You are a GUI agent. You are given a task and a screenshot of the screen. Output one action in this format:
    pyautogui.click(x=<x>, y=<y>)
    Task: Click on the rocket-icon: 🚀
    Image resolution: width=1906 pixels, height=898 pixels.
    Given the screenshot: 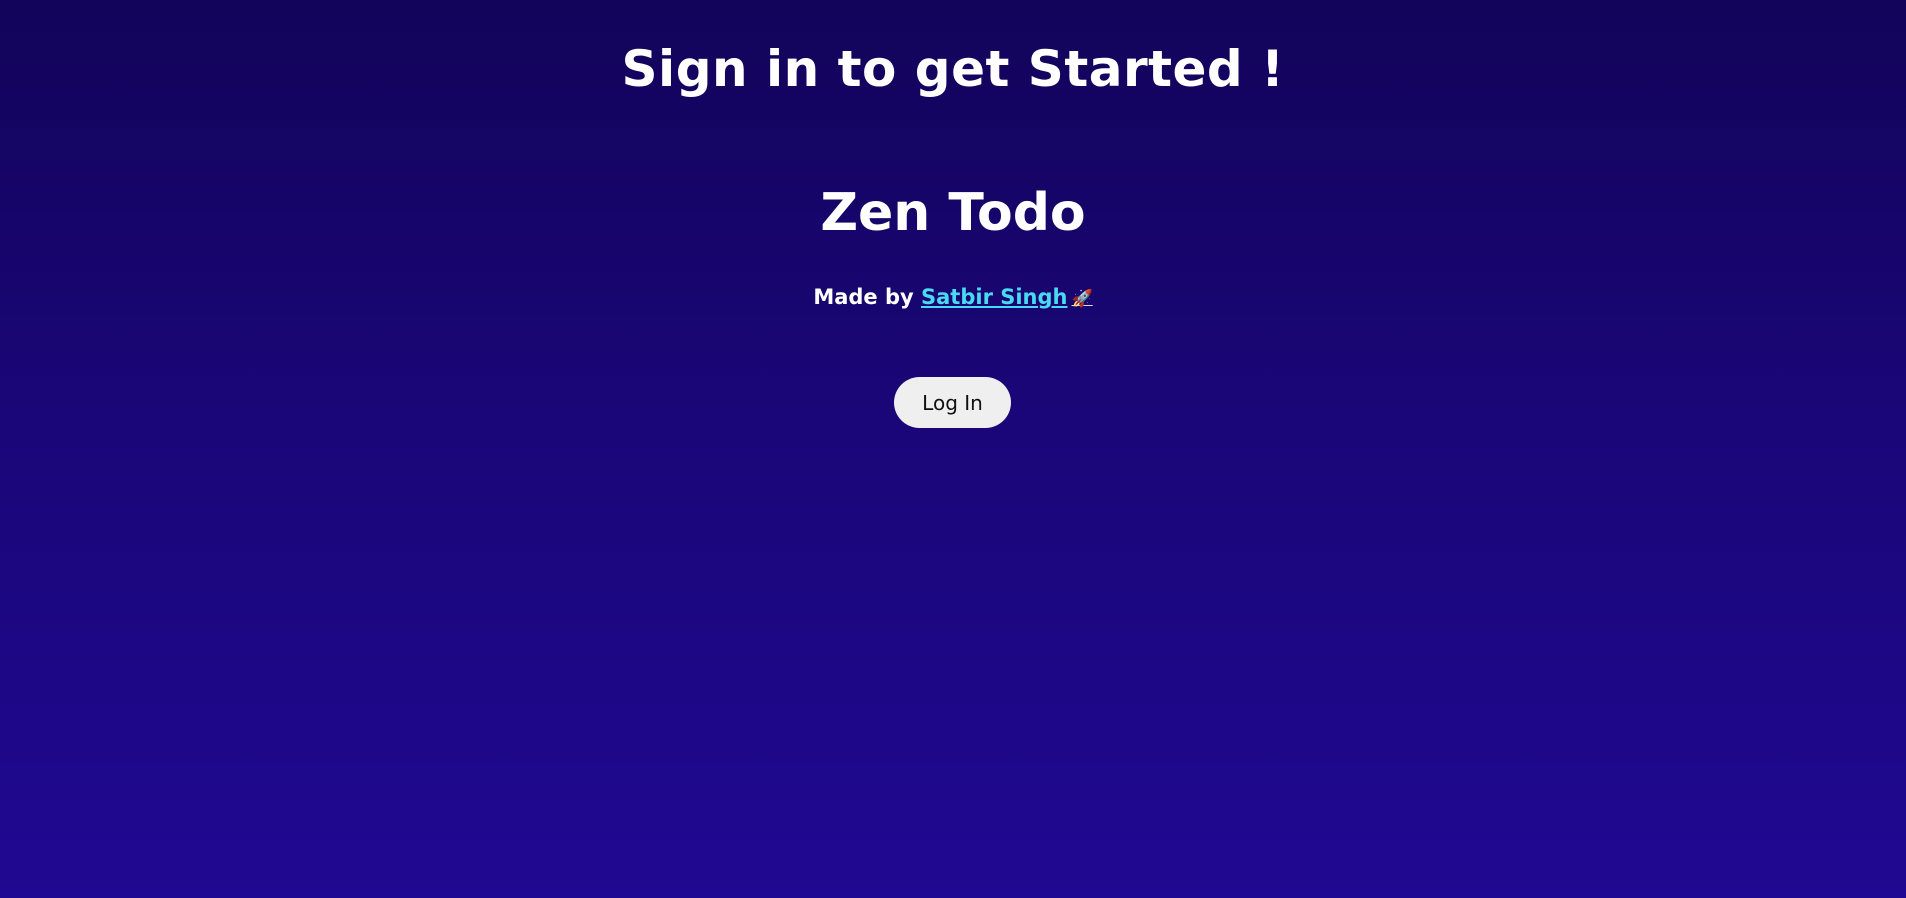 What is the action you would take?
    pyautogui.click(x=1082, y=299)
    